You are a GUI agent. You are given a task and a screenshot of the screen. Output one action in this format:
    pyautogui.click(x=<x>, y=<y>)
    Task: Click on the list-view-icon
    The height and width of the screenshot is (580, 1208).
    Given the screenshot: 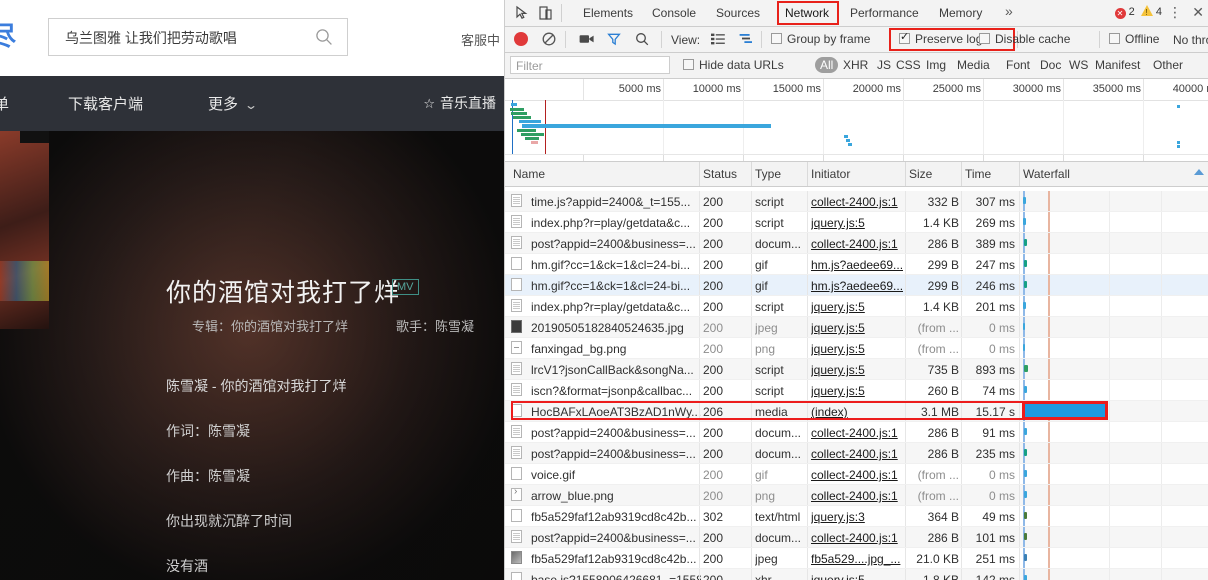 What is the action you would take?
    pyautogui.click(x=718, y=40)
    